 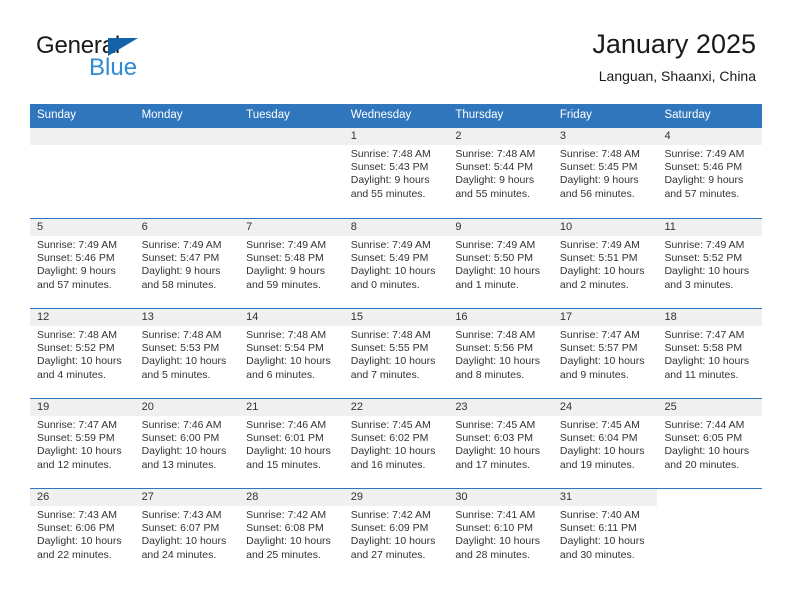 What do you see at coordinates (184, 458) in the screenshot?
I see `daylight-text: Daylight: 10 hours and 13 minutes.` at bounding box center [184, 458].